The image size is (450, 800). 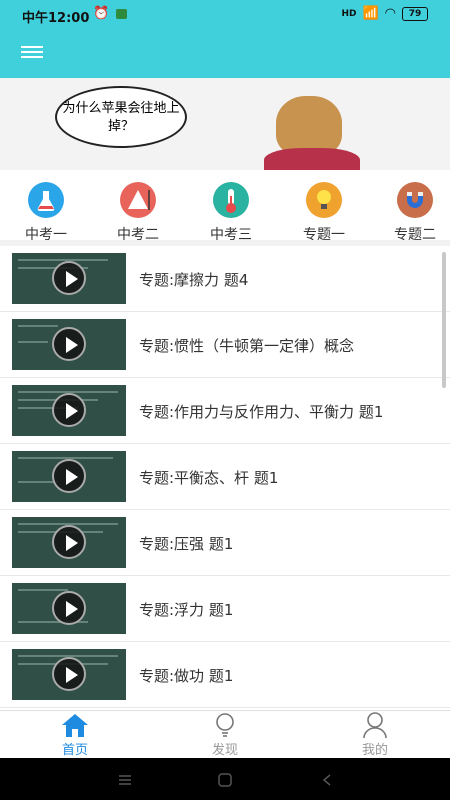 I want to click on banner-girl-body, so click(x=312, y=159).